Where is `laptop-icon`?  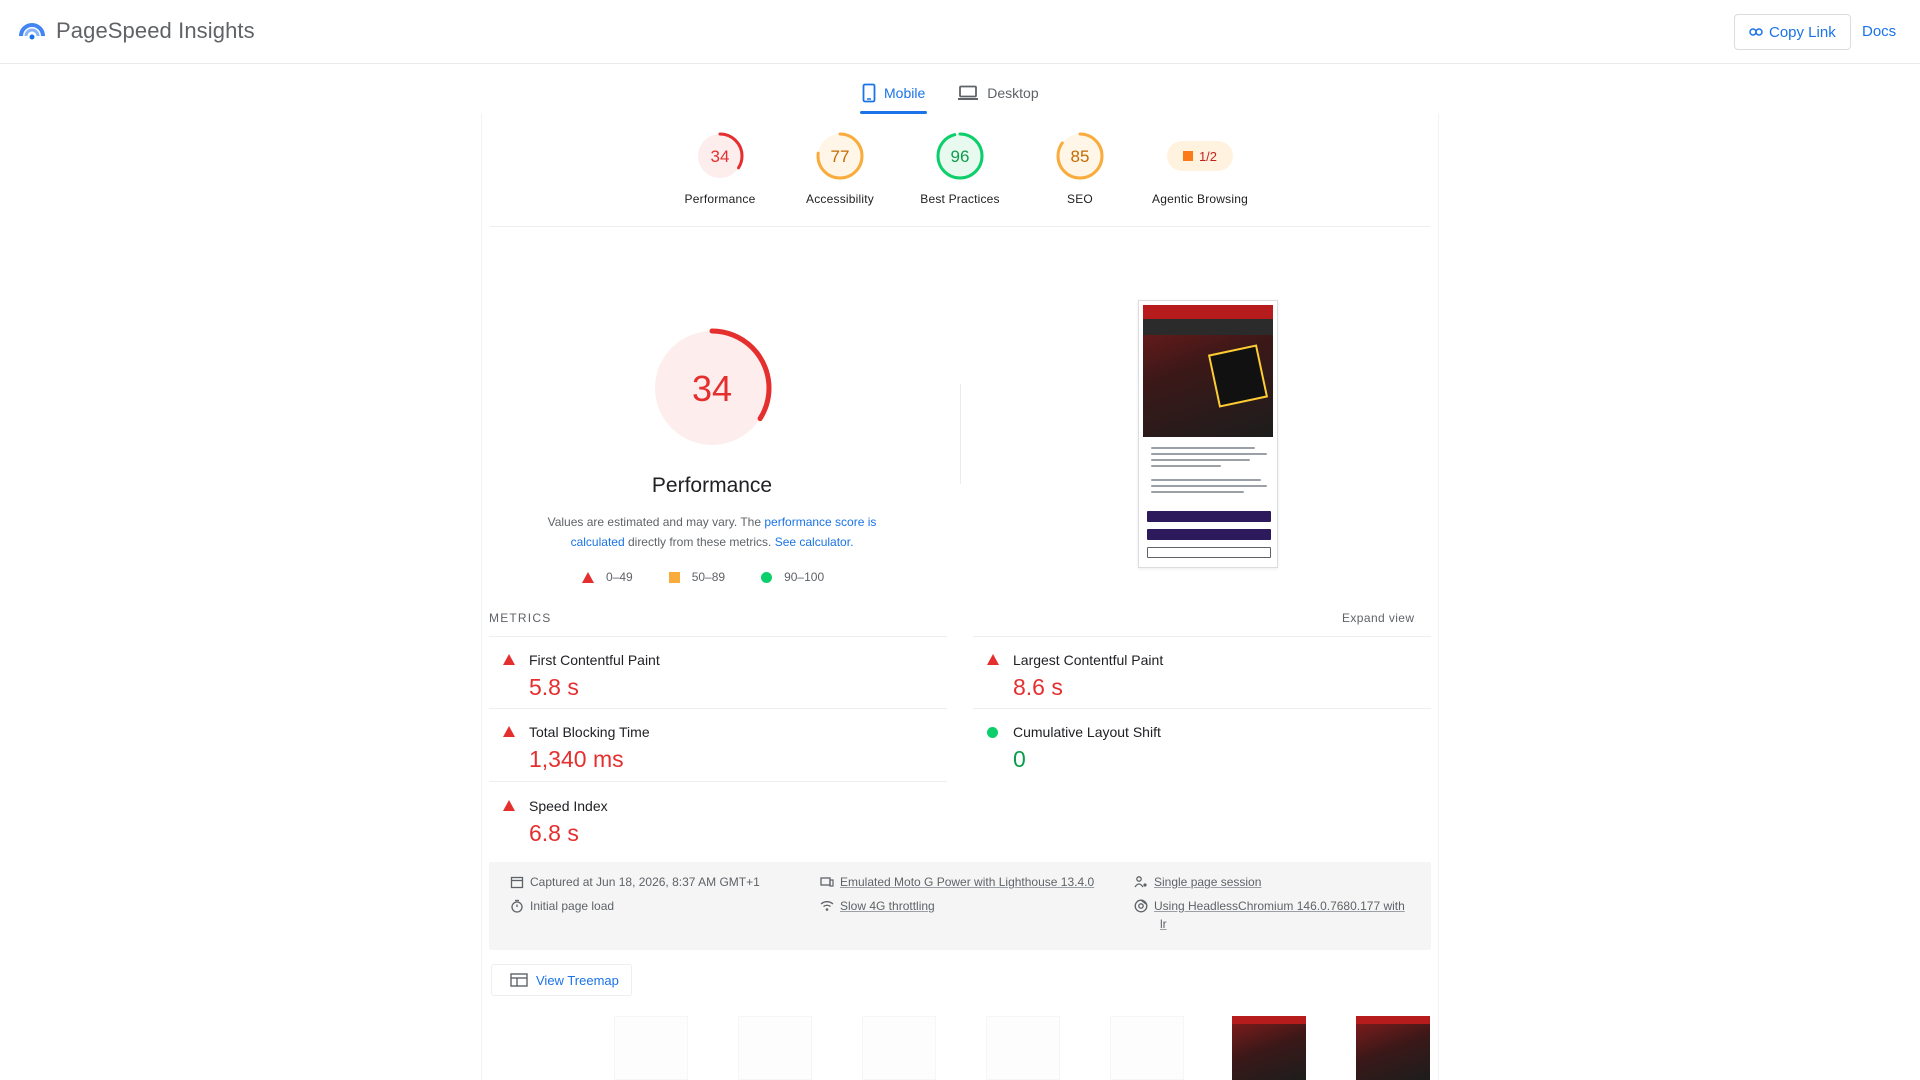 laptop-icon is located at coordinates (968, 92).